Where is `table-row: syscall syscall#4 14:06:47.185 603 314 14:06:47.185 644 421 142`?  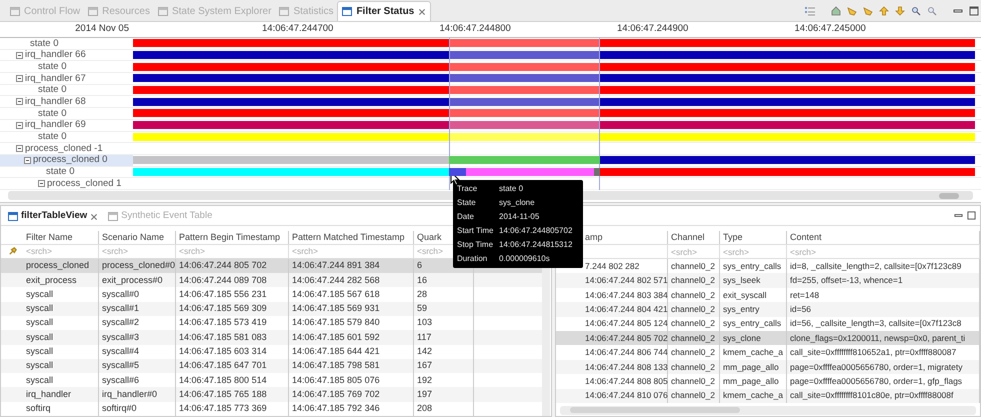
table-row: syscall syscall#4 14:06:47.185 603 314 14:06:47.185 644 421 142 is located at coordinates (271, 351).